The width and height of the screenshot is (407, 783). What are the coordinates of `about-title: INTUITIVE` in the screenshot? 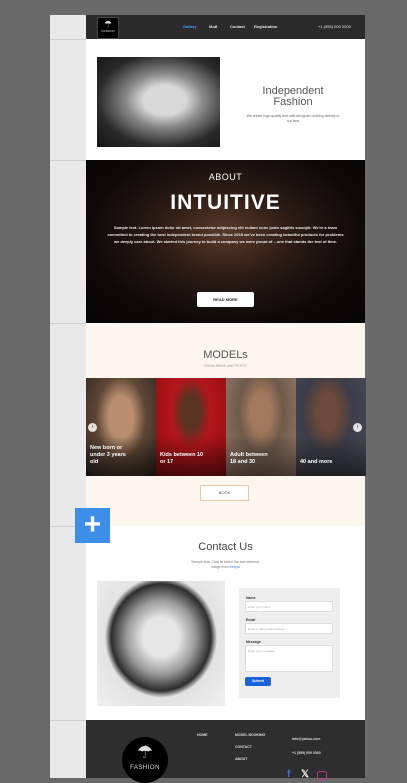 It's located at (225, 202).